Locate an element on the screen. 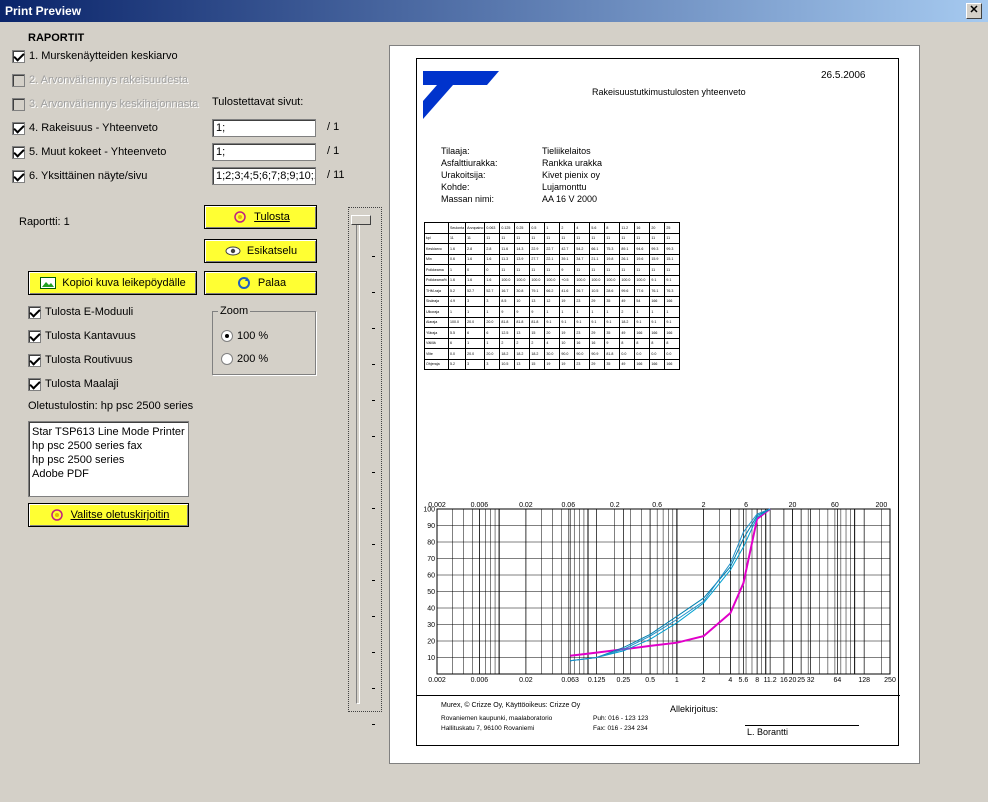 The width and height of the screenshot is (988, 802). table-cell: 30.8 is located at coordinates (522, 291).